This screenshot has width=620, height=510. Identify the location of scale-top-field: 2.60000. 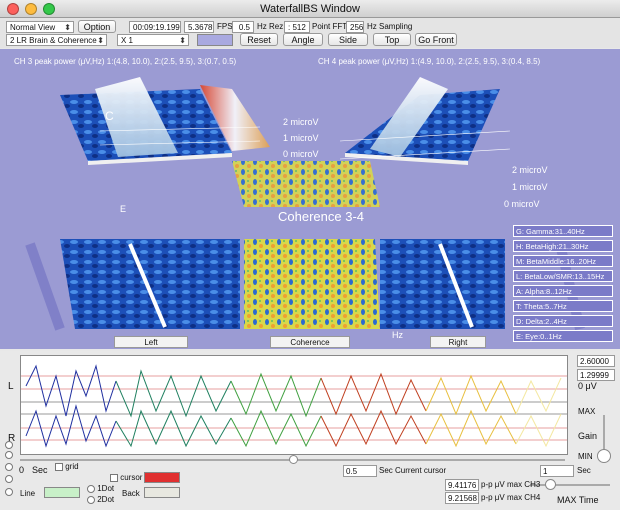
(596, 361).